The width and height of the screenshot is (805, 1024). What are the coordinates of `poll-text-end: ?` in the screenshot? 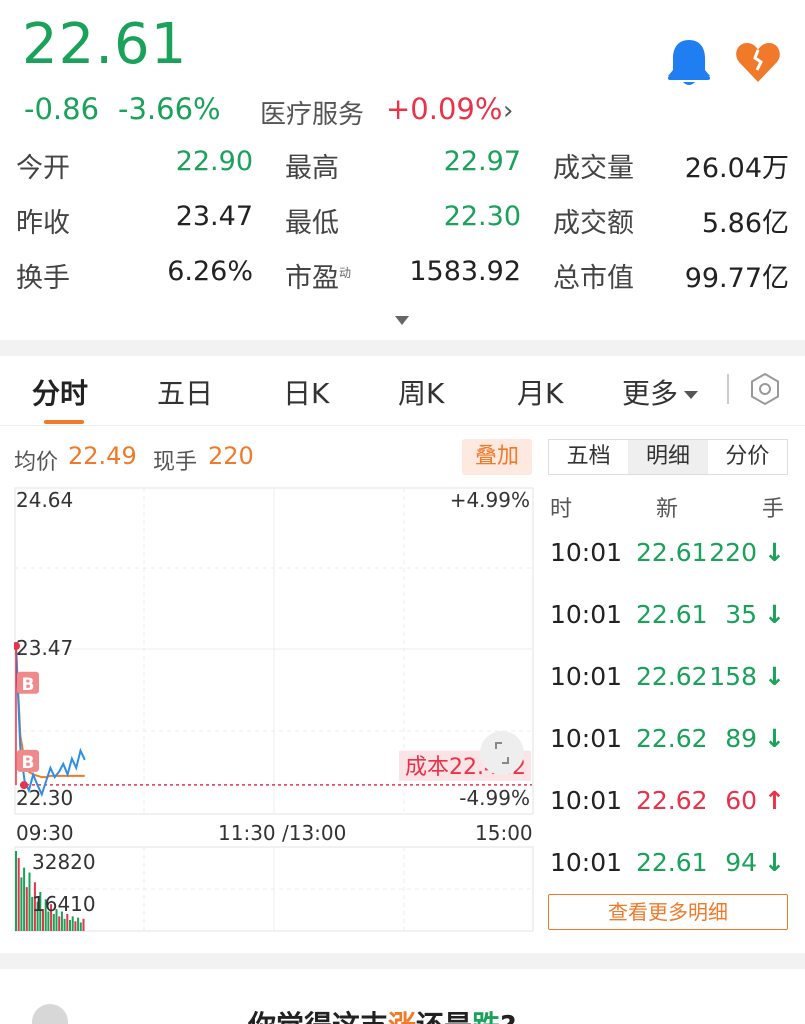 It's located at (508, 1016).